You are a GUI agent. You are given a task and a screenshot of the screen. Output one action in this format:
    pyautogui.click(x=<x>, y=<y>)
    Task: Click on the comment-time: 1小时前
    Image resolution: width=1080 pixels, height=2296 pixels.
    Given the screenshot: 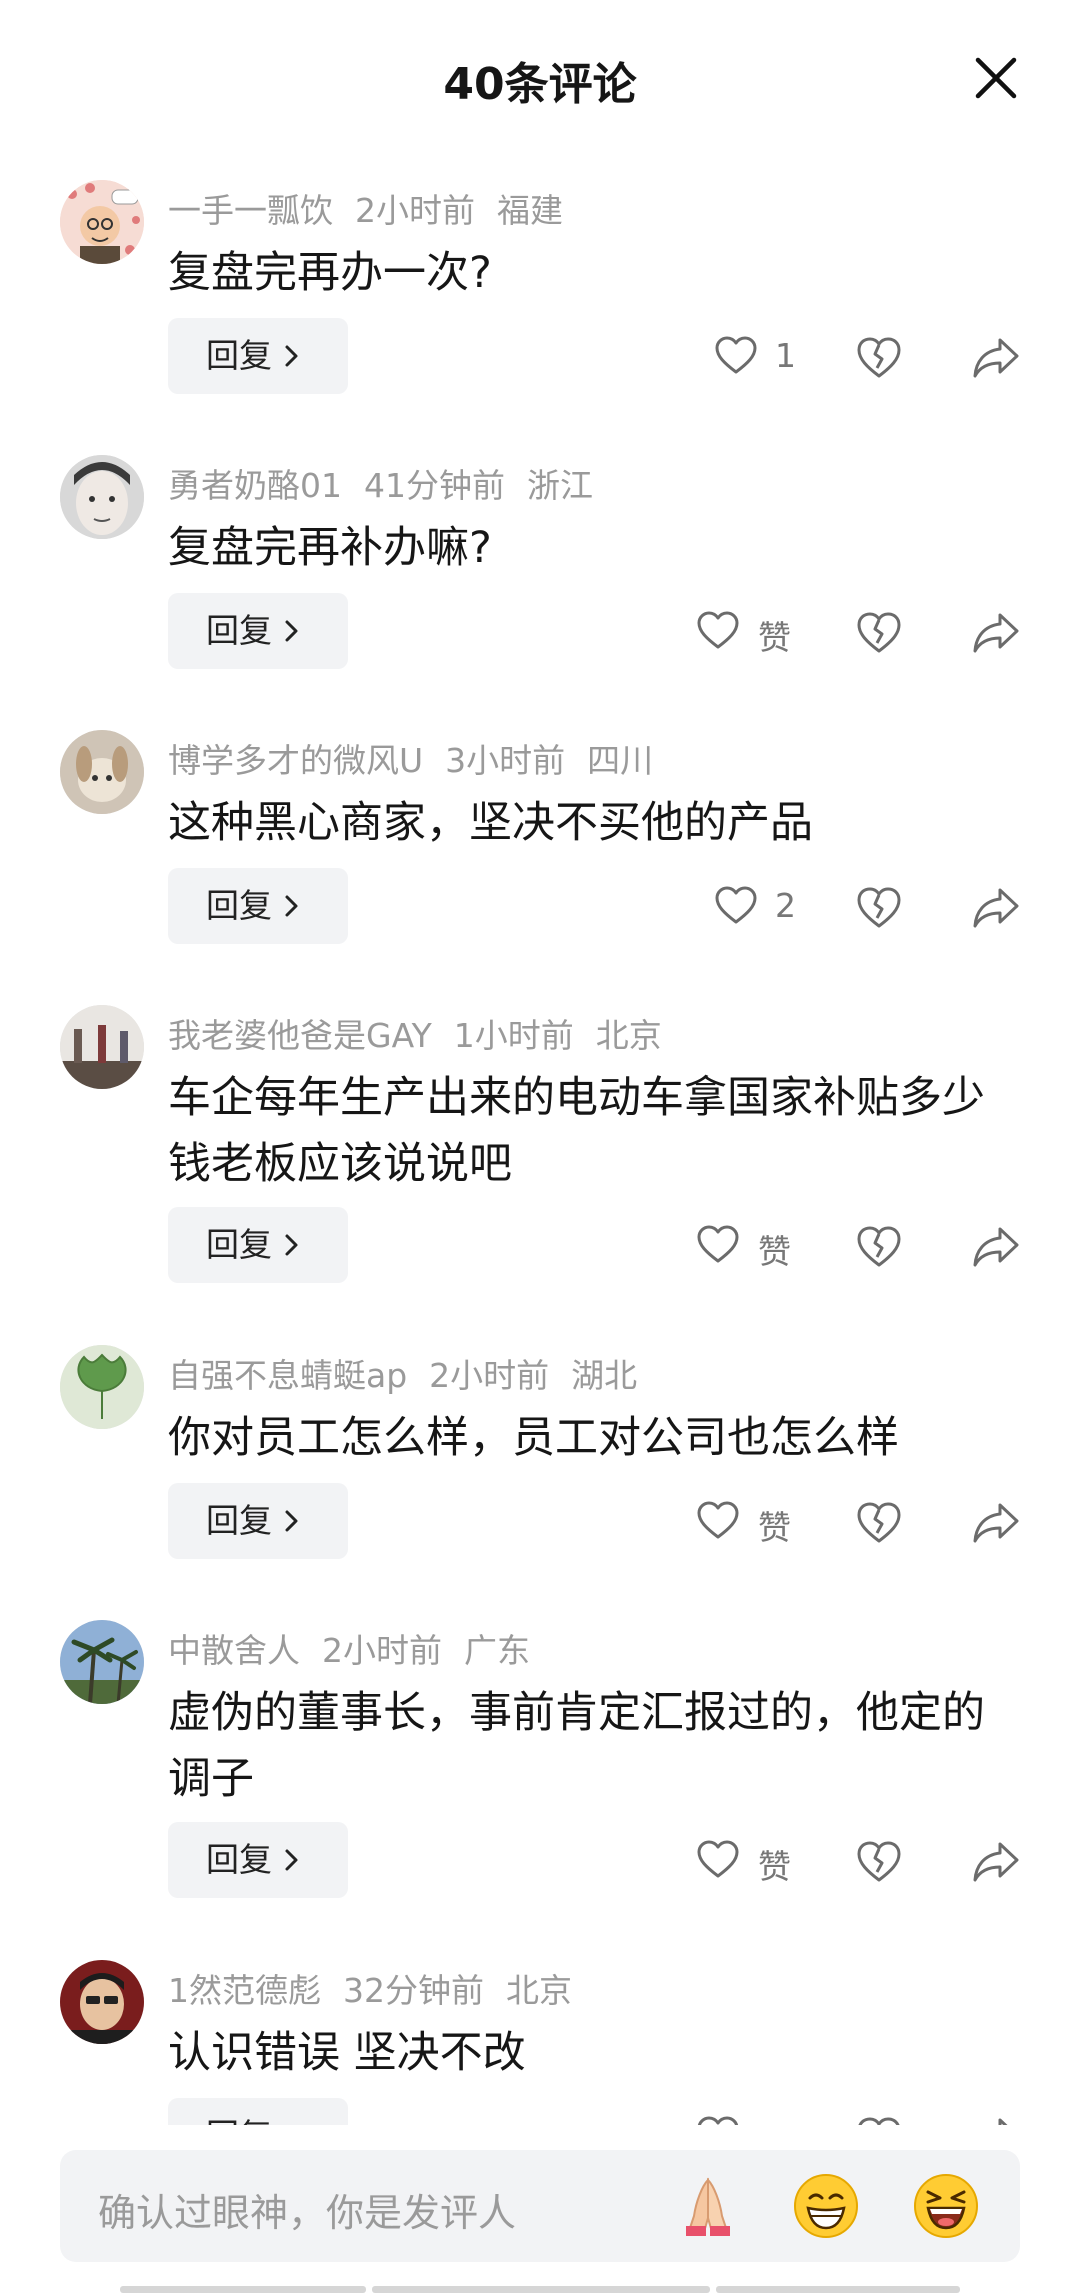 What is the action you would take?
    pyautogui.click(x=513, y=1035)
    